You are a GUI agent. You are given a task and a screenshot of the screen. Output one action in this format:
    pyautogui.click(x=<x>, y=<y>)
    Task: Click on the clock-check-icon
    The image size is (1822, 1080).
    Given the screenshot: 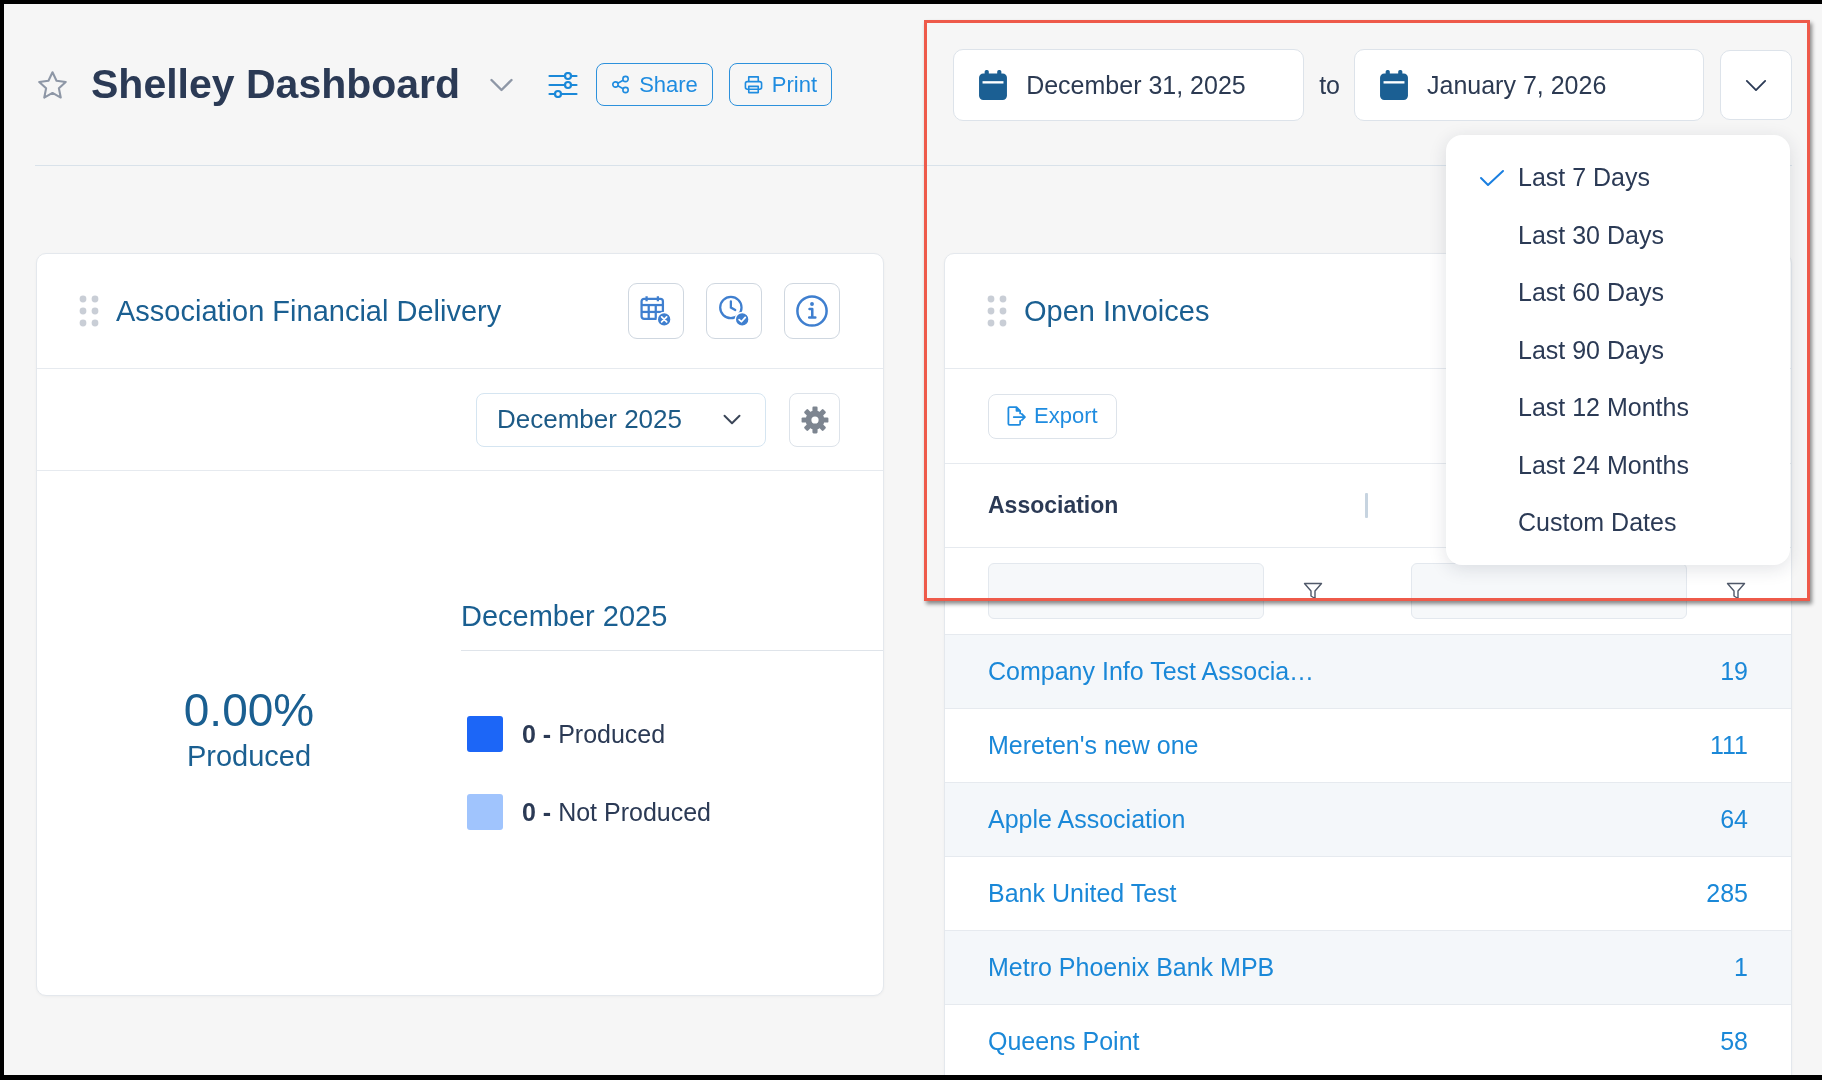 What is the action you would take?
    pyautogui.click(x=734, y=311)
    